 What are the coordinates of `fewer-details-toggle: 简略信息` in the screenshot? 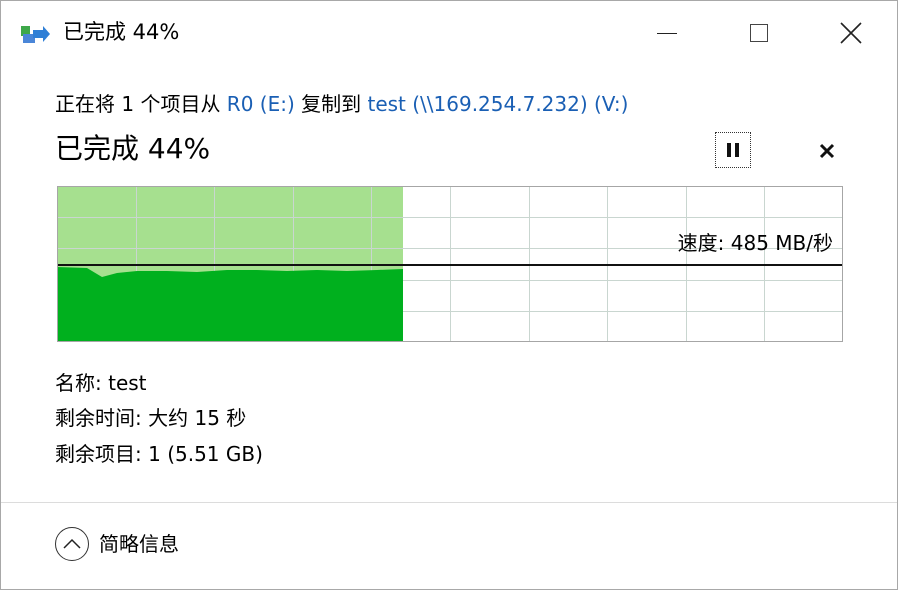 It's located at (117, 544).